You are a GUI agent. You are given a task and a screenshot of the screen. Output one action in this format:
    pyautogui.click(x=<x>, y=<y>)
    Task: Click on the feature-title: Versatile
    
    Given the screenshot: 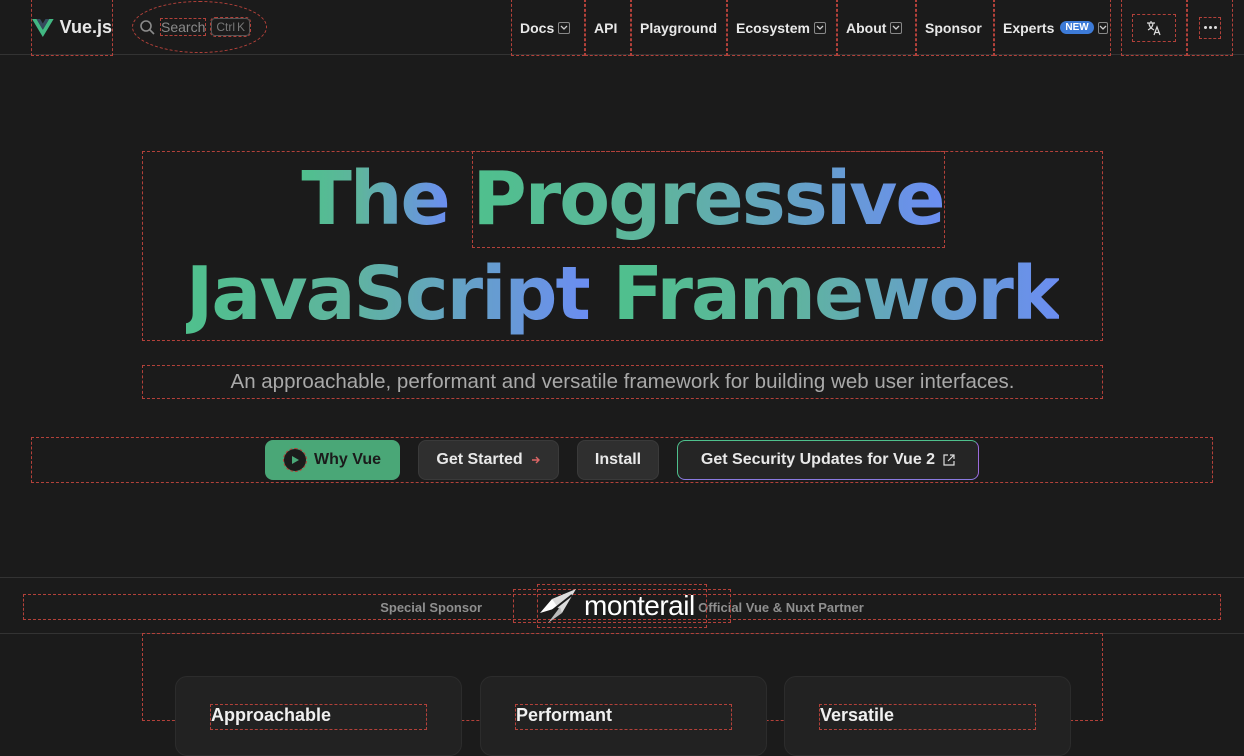 What is the action you would take?
    pyautogui.click(x=927, y=717)
    